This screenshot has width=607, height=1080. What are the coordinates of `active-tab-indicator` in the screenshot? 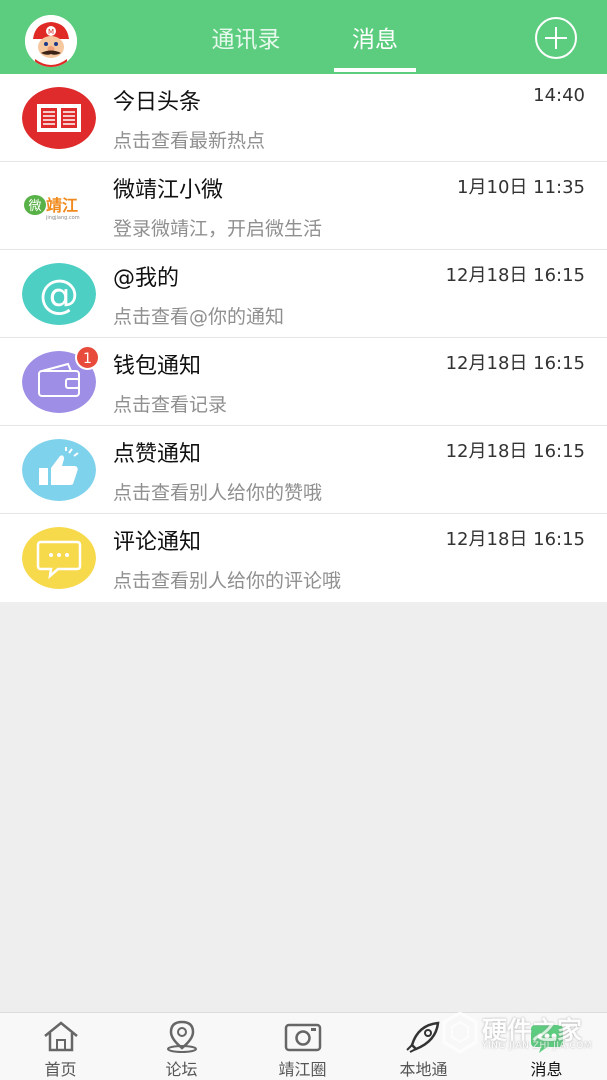 It's located at (375, 70).